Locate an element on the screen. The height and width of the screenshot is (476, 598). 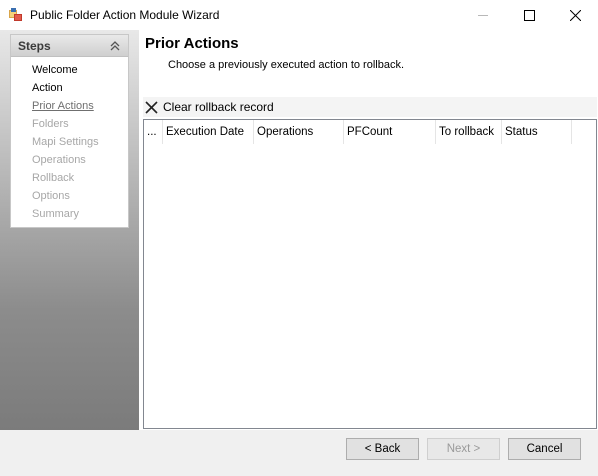
step-action: Action is located at coordinates (47, 88).